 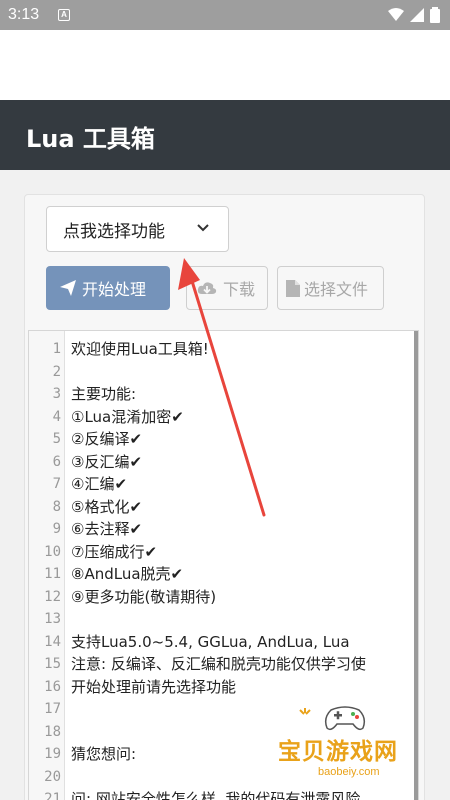 What do you see at coordinates (114, 231) in the screenshot?
I see `function-select-label: 点我选择功能` at bounding box center [114, 231].